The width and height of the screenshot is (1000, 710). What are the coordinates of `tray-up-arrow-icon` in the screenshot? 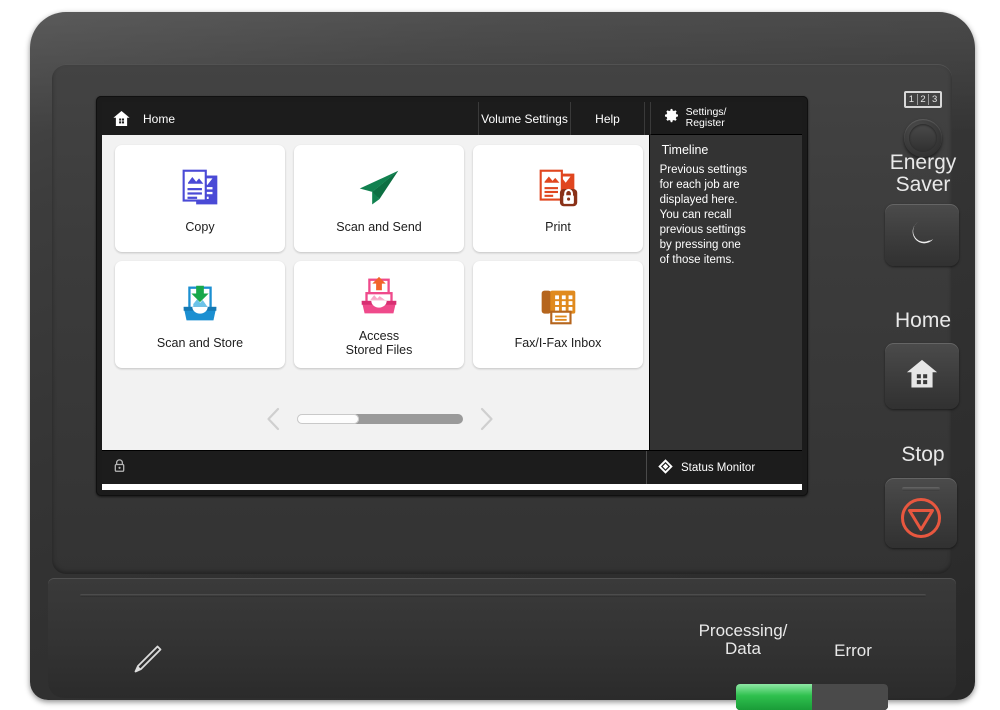 It's located at (379, 298).